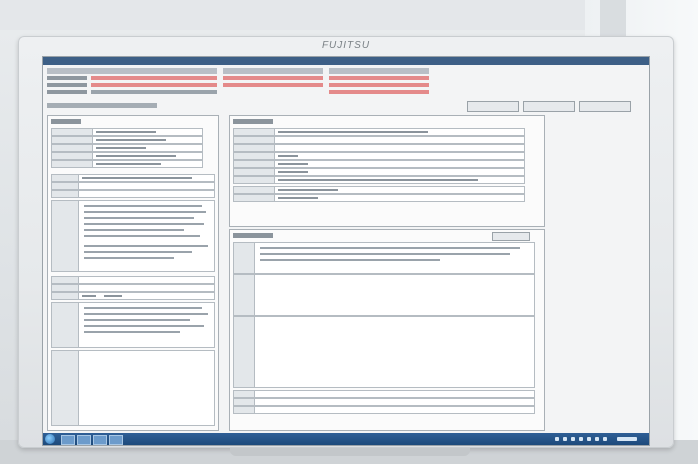  I want to click on monitor-brand-logo: FUJITSU, so click(346, 45).